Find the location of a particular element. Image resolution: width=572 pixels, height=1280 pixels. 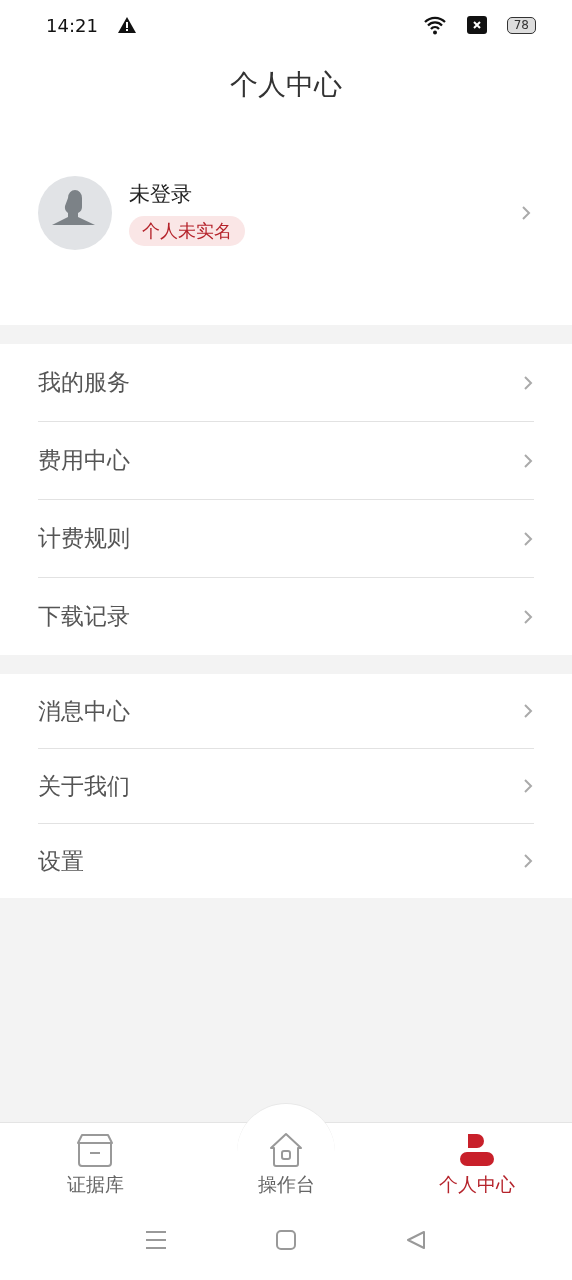

person-icon is located at coordinates (476, 1150).